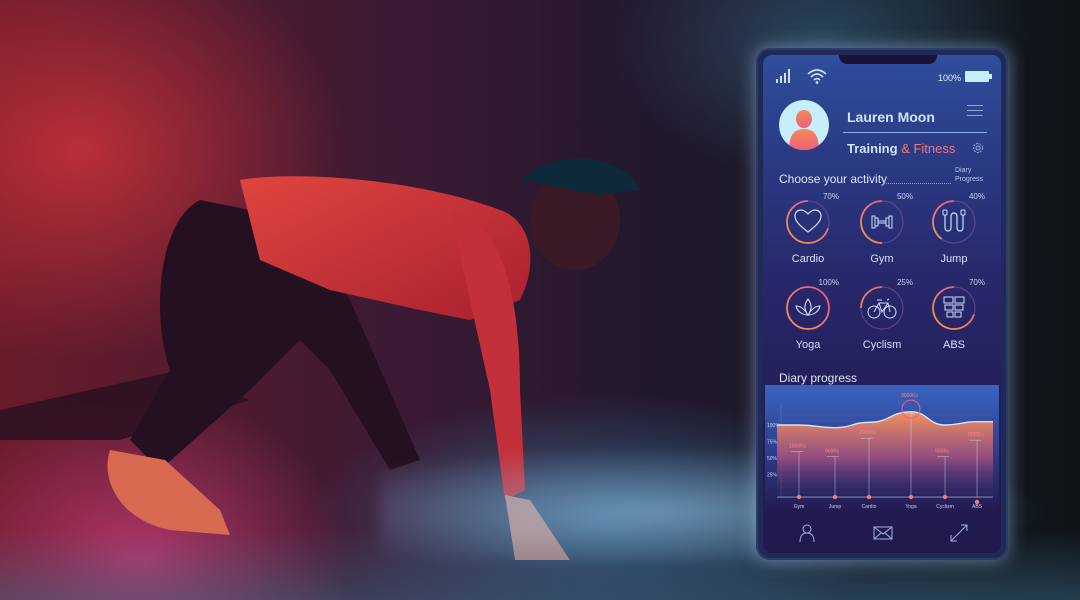 The height and width of the screenshot is (600, 1080). I want to click on activity-cyclism: 25% Cyclism, so click(882, 317).